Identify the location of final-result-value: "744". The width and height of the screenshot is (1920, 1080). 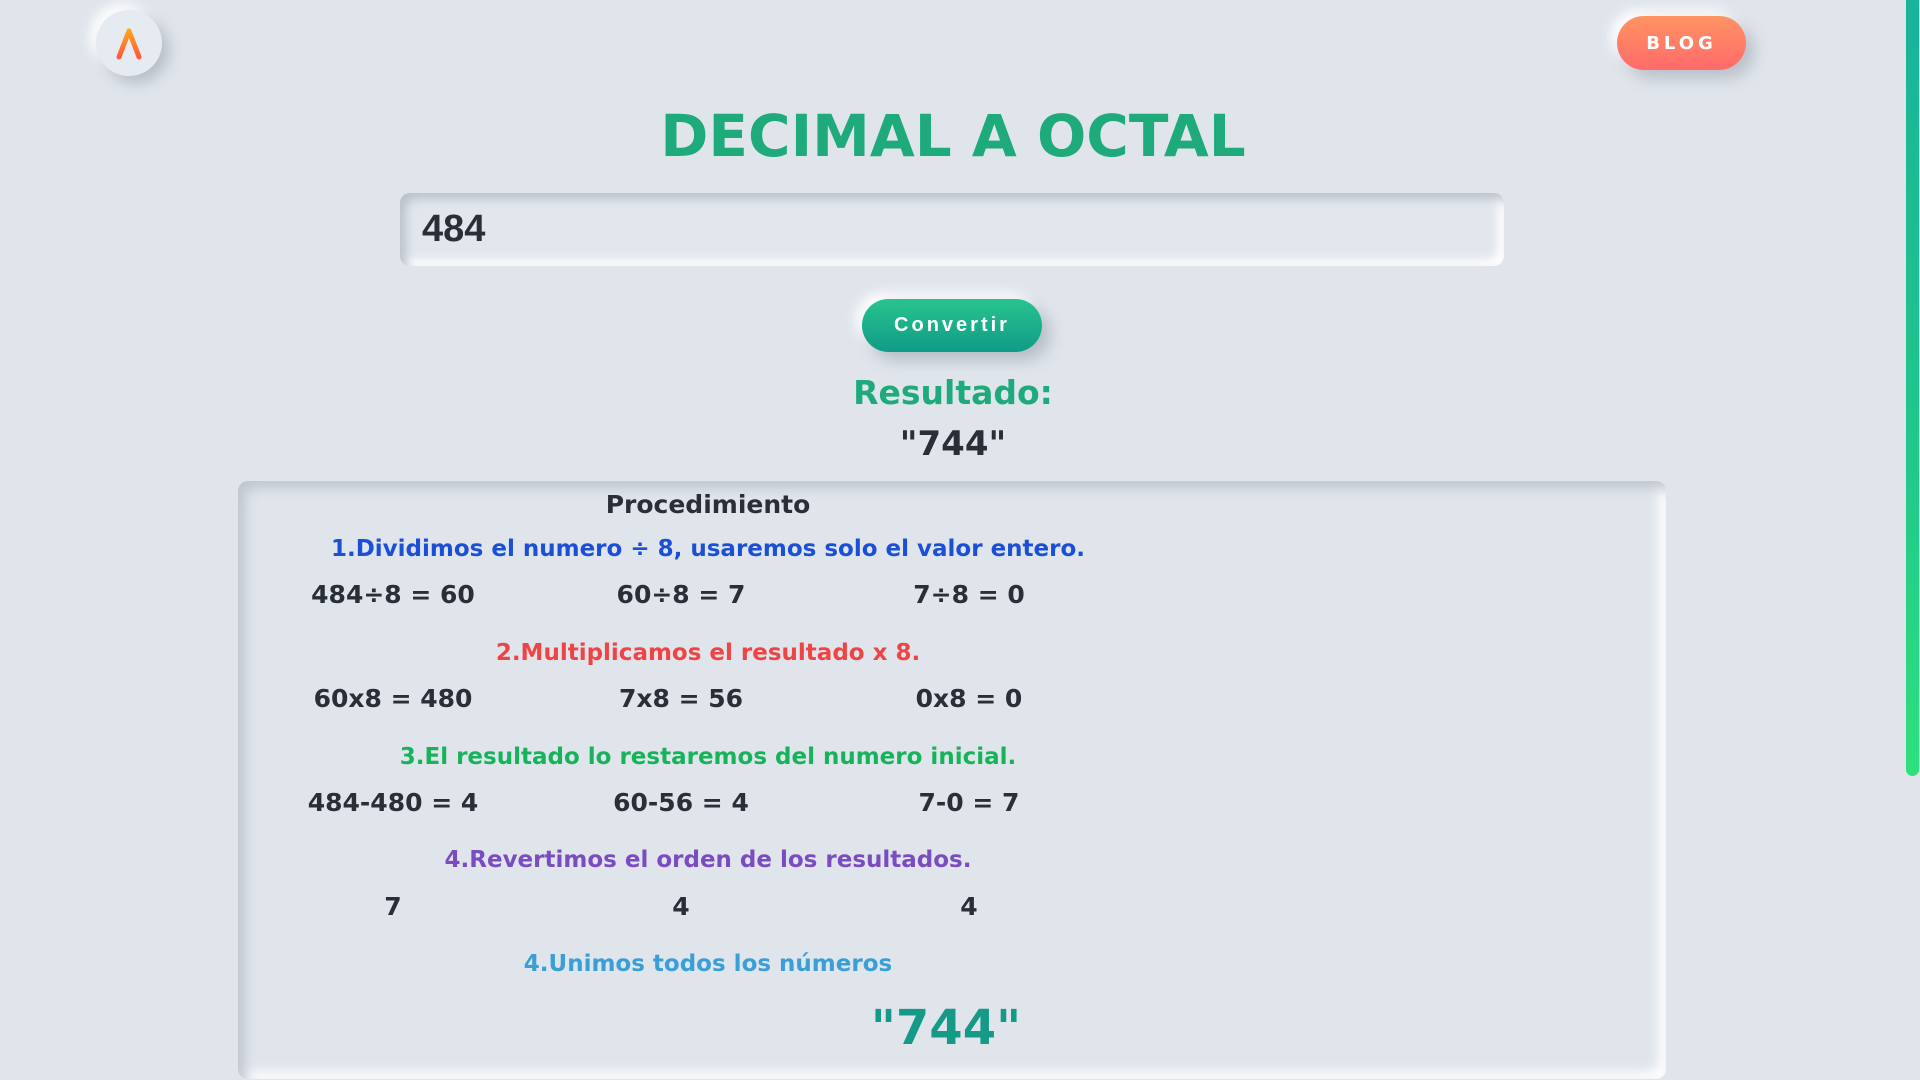
(946, 1028).